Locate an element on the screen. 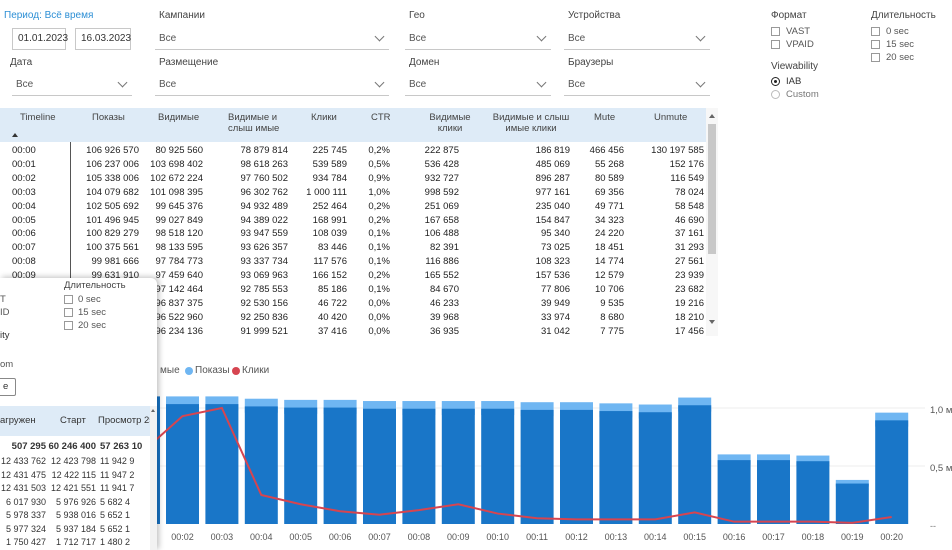  overlay-duration-0-label: 0 sec is located at coordinates (89, 299).